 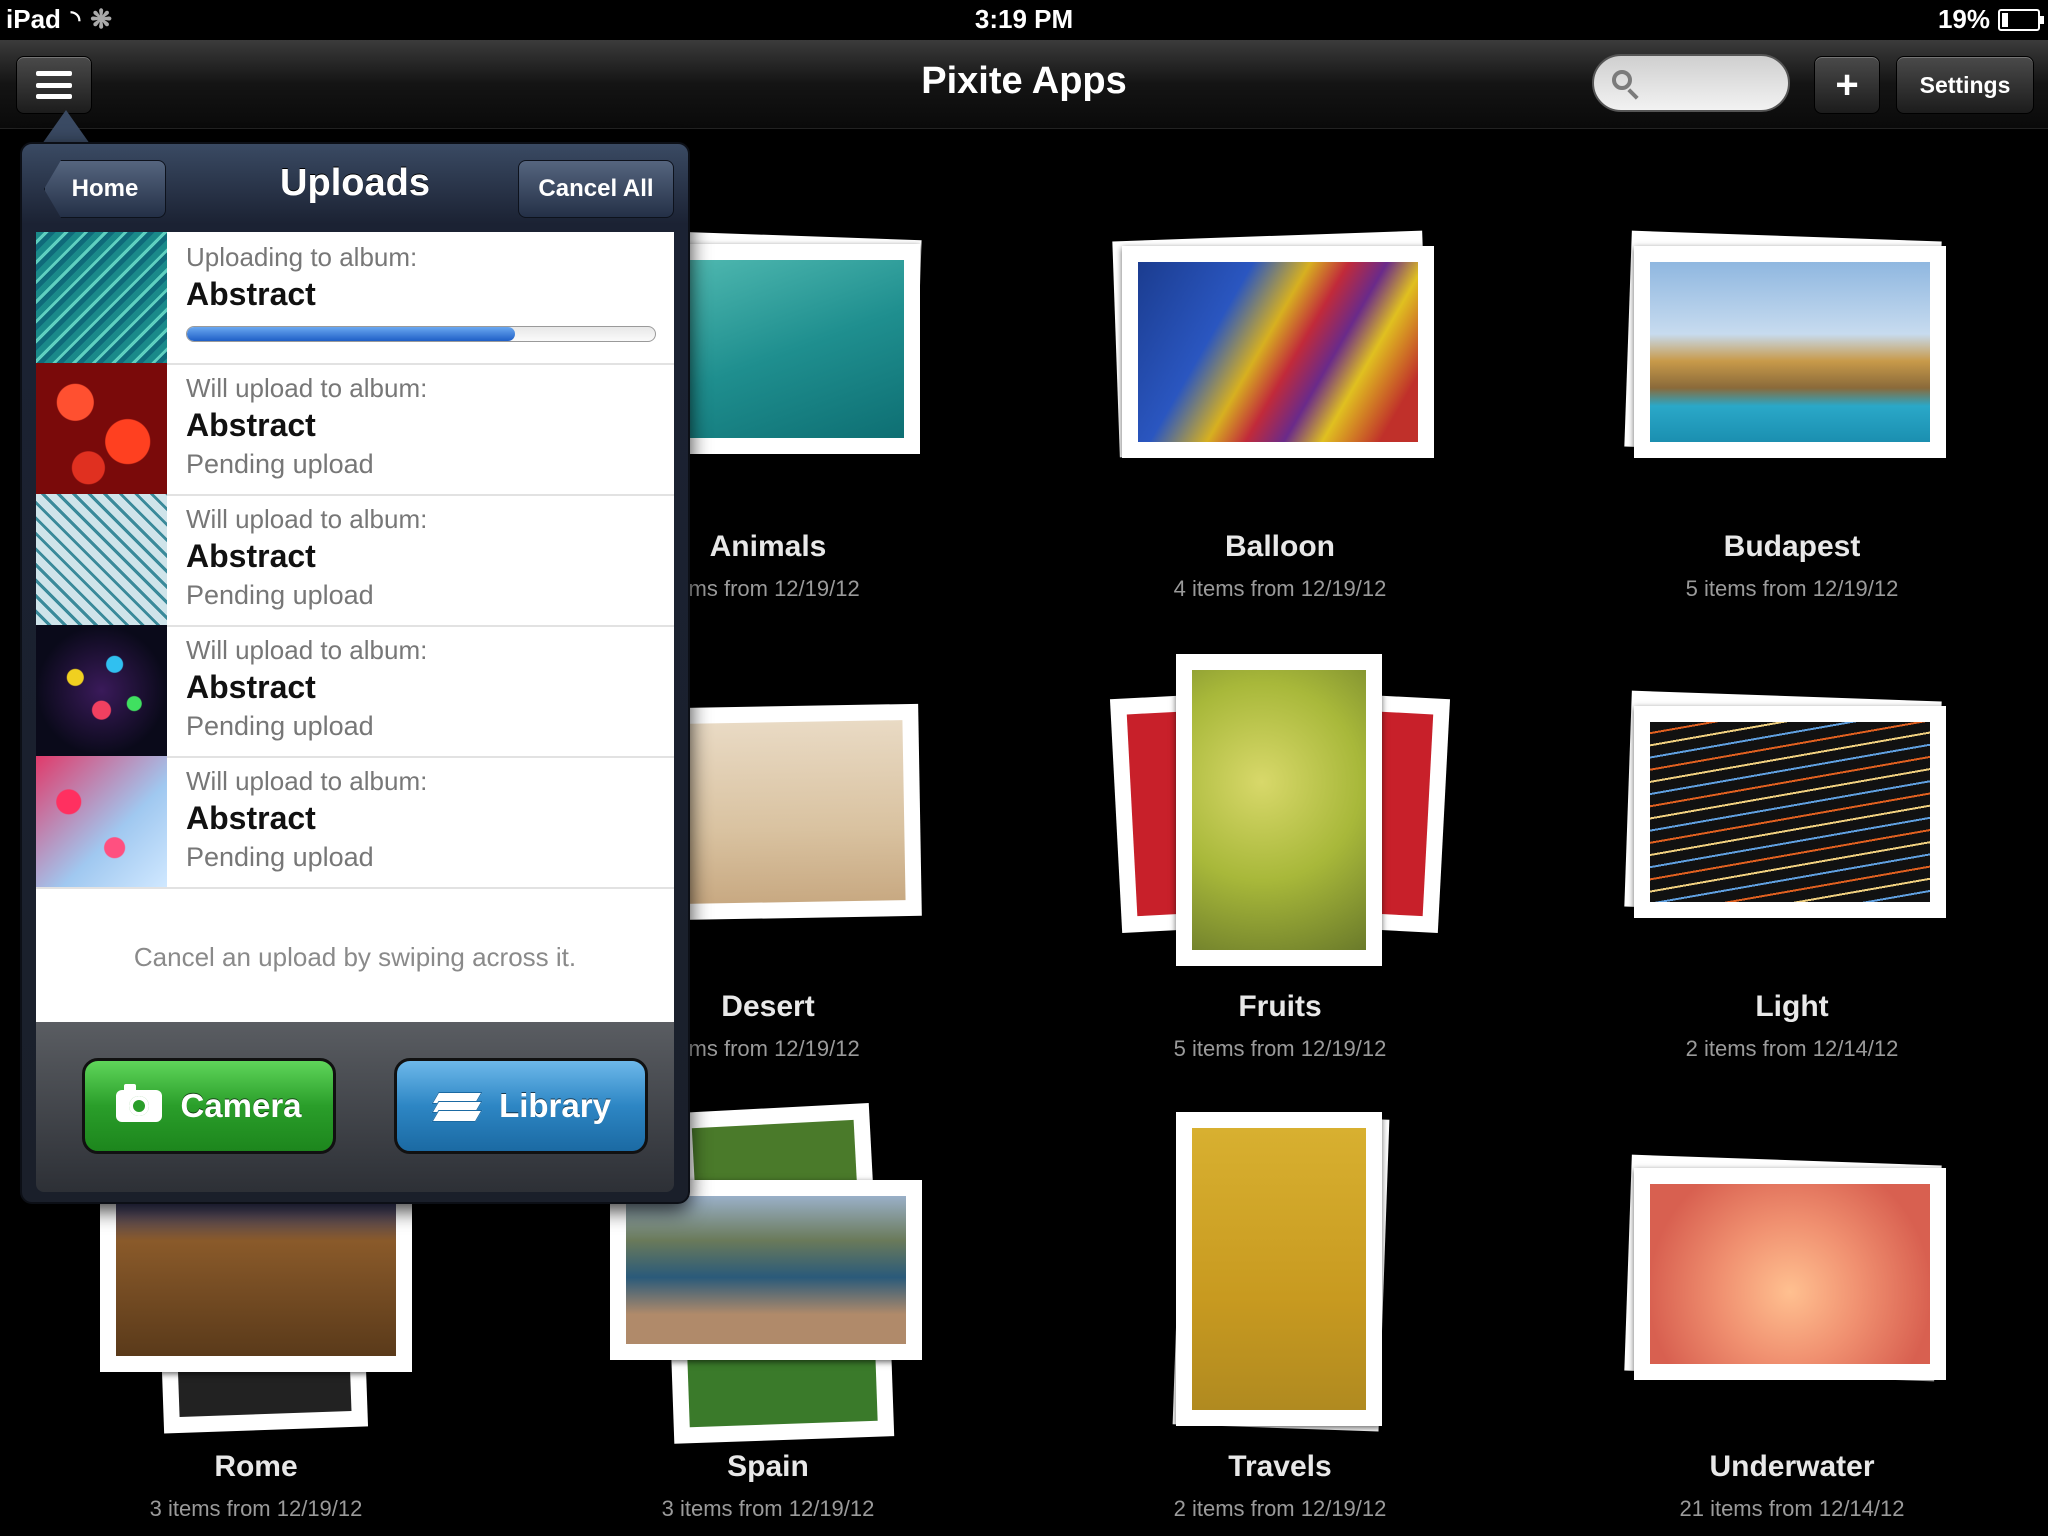 What do you see at coordinates (355, 1107) in the screenshot?
I see `popover-footer: Camera Library` at bounding box center [355, 1107].